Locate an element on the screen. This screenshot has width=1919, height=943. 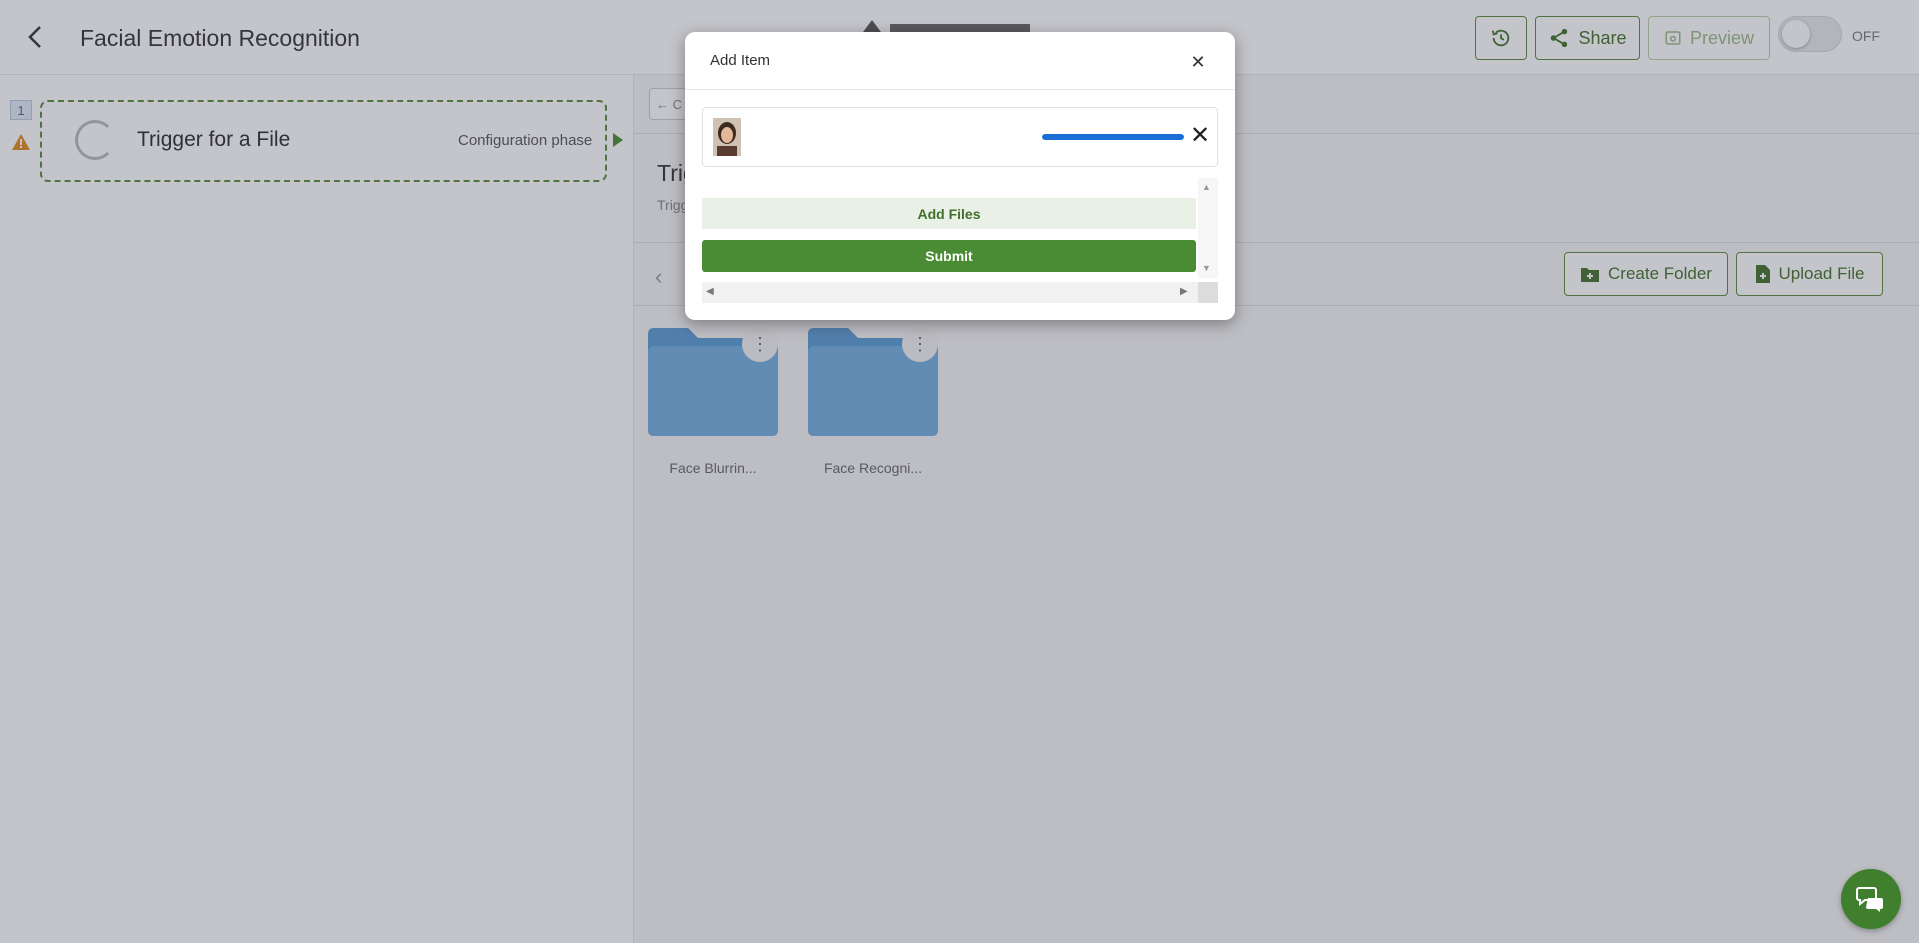
chat-bubbles-icon is located at coordinates (1869, 899).